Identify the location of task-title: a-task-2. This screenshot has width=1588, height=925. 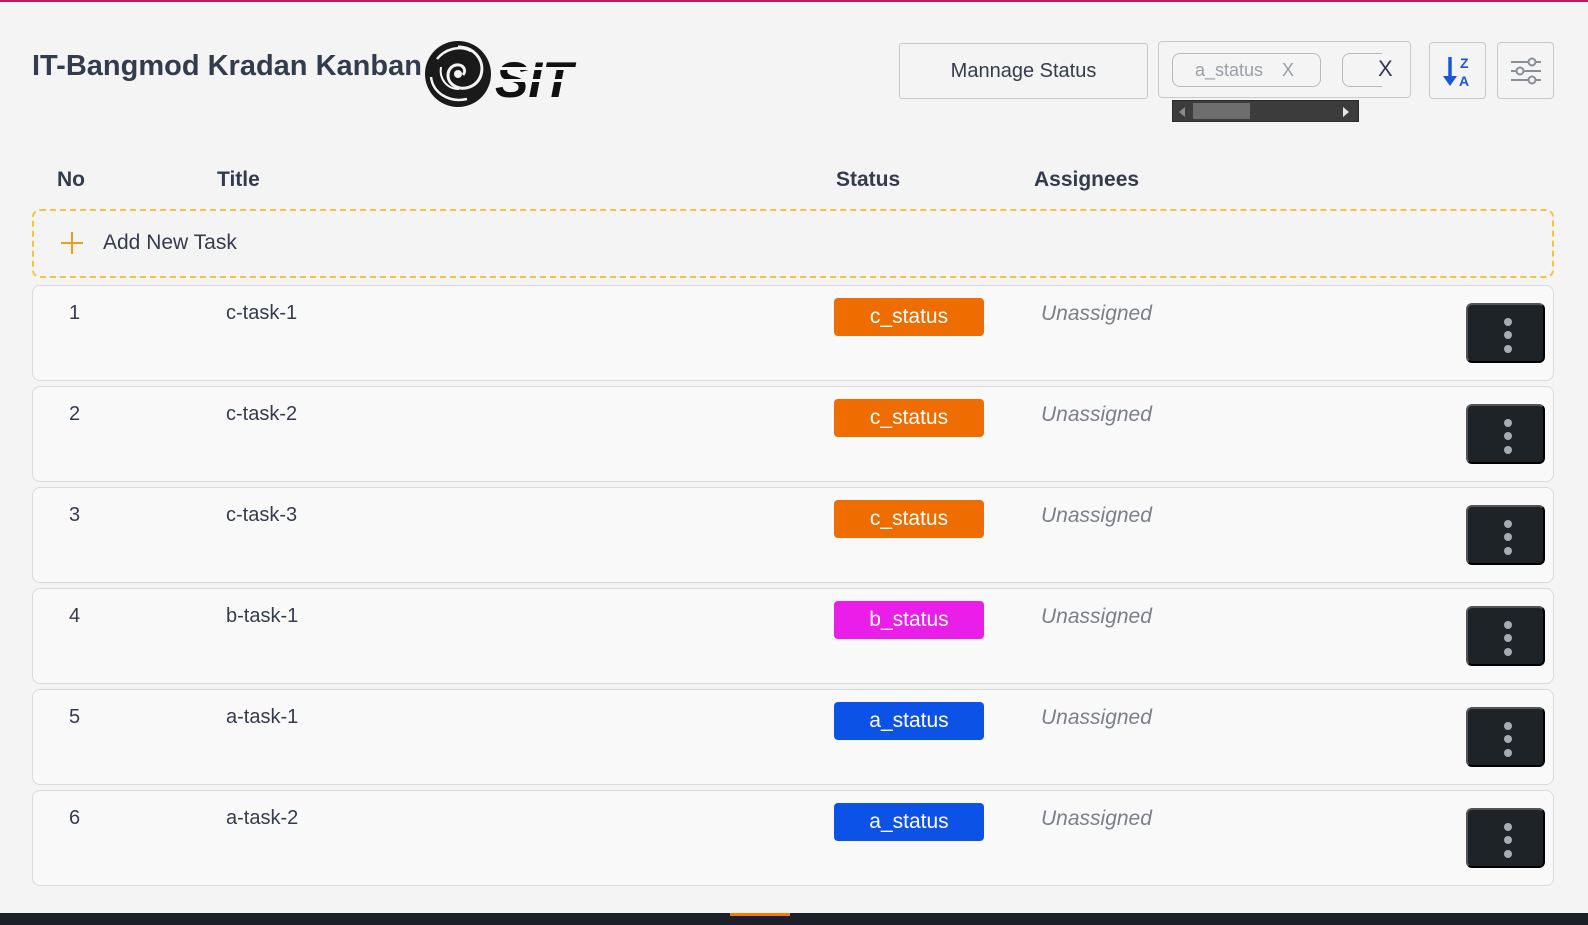
(262, 818).